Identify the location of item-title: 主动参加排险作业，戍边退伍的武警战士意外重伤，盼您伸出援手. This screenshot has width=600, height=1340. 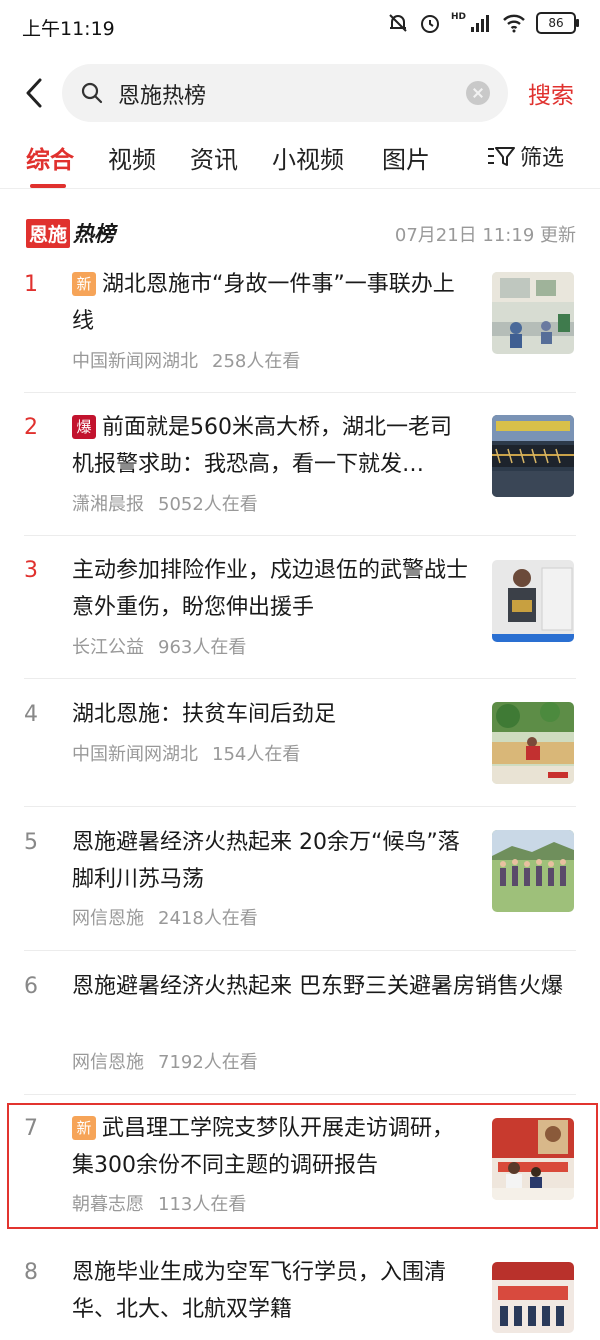
(272, 589).